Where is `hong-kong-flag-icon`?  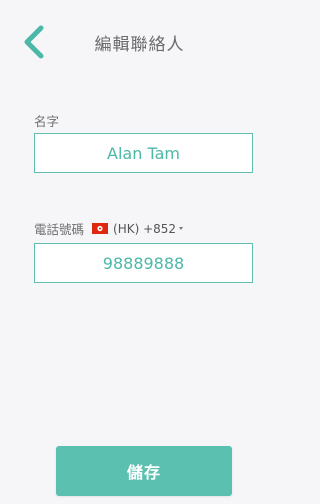 hong-kong-flag-icon is located at coordinates (100, 228).